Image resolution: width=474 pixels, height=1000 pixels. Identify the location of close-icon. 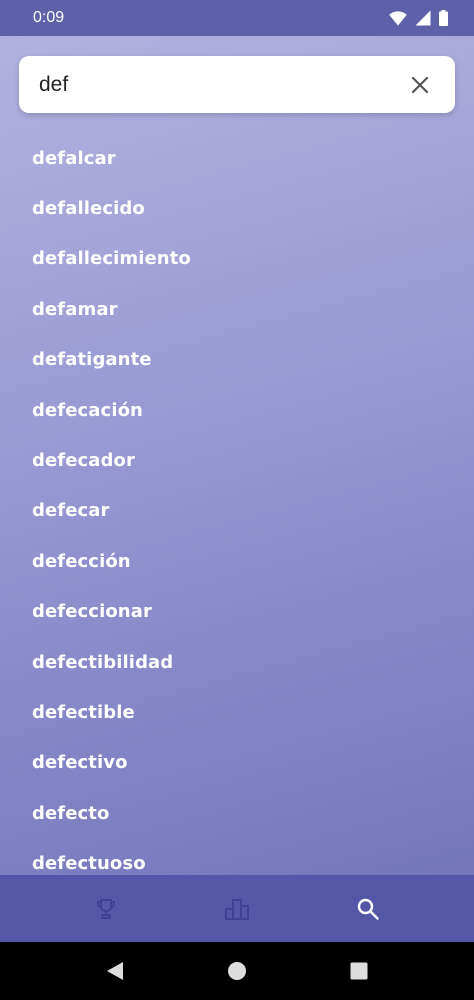
(420, 84).